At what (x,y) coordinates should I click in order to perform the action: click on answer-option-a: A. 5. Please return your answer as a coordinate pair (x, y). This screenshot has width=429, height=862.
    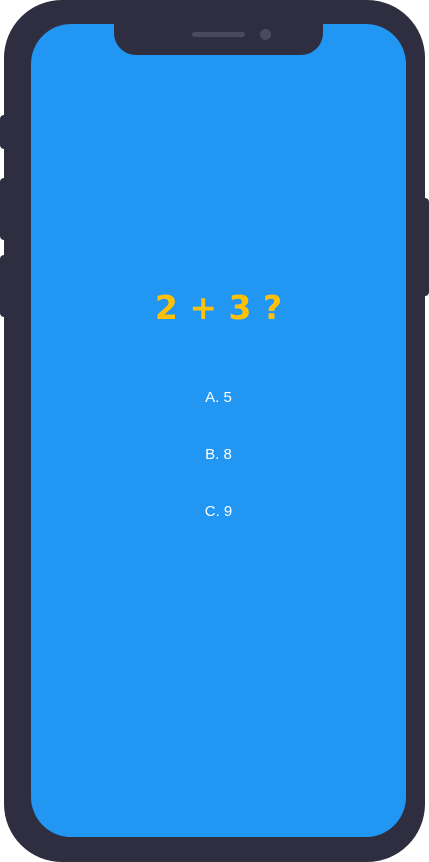
    Looking at the image, I should click on (219, 397).